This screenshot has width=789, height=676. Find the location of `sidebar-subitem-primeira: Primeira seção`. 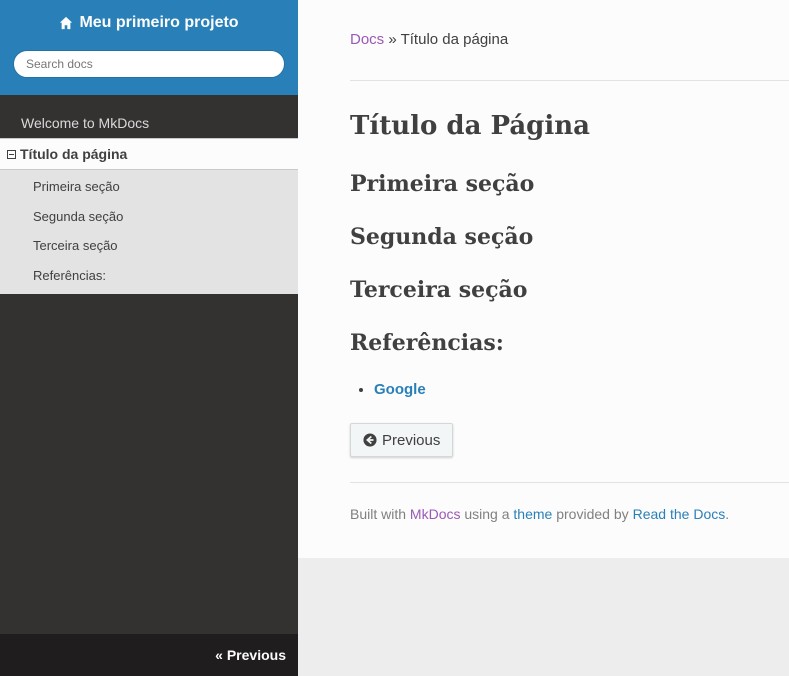

sidebar-subitem-primeira: Primeira seção is located at coordinates (149, 187).